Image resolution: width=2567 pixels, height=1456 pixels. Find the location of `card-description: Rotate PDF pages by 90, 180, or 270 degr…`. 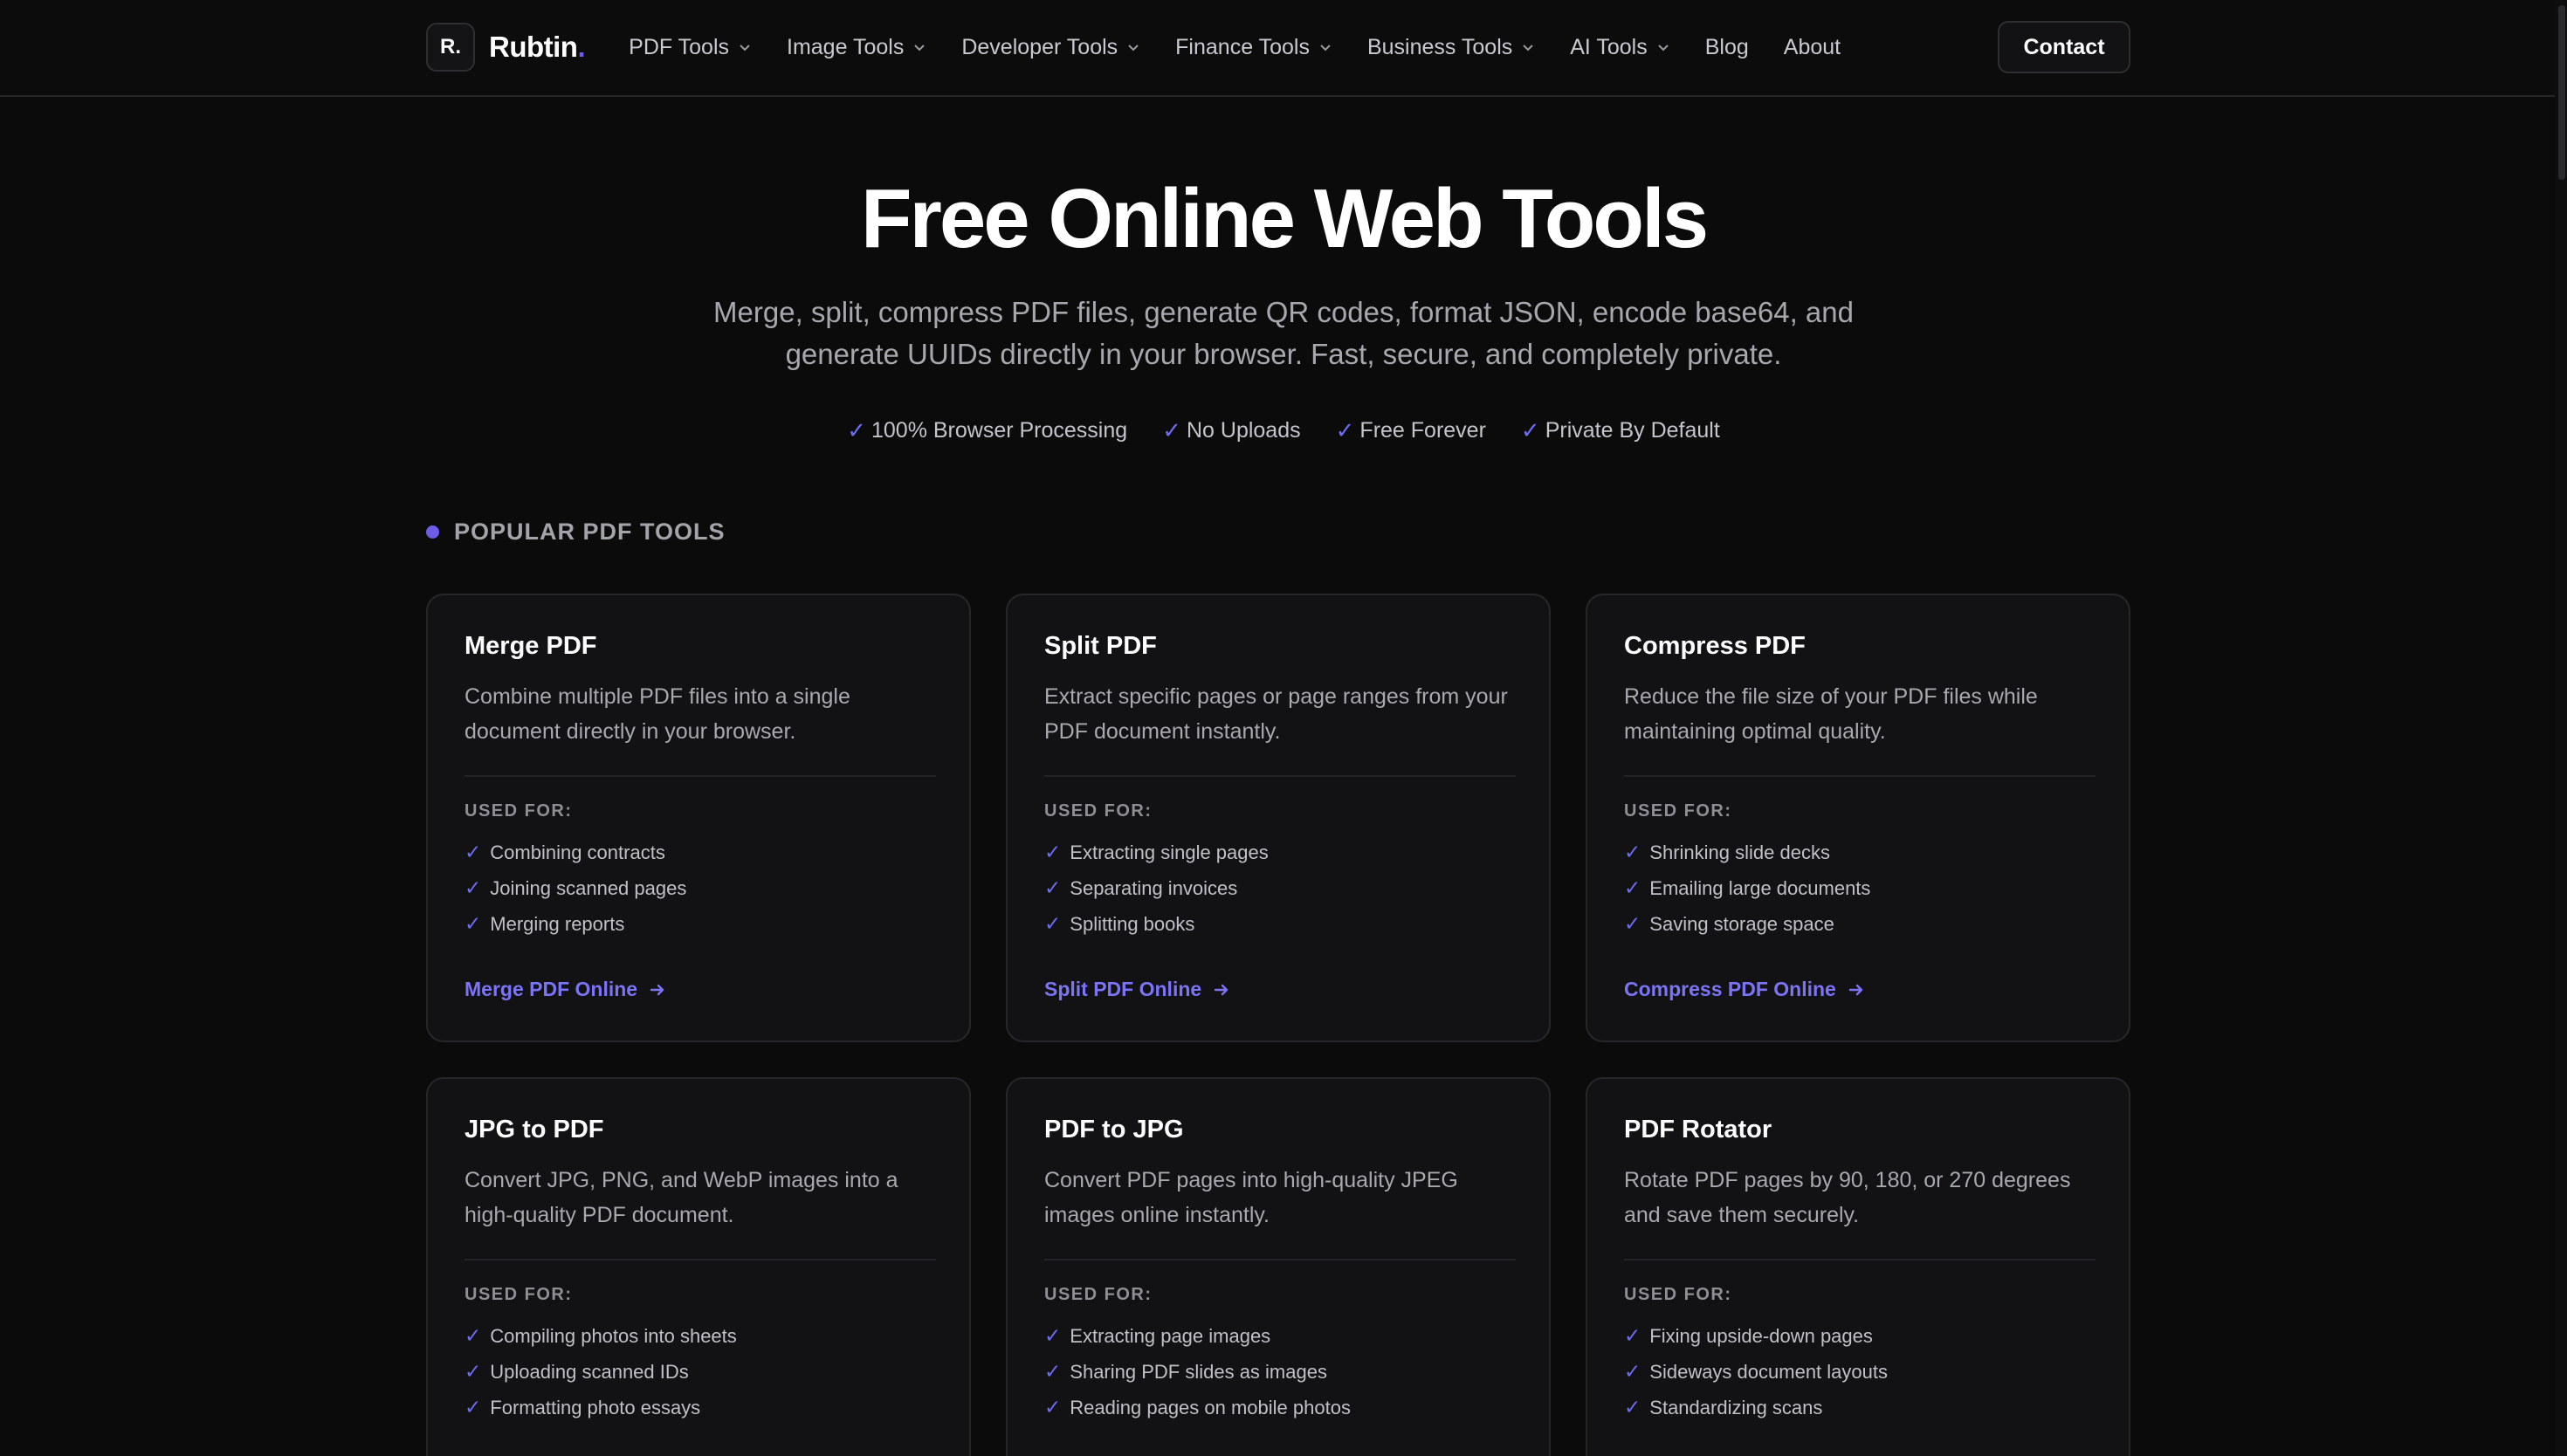

card-description: Rotate PDF pages by 90, 180, or 270 degr… is located at coordinates (1847, 1197).